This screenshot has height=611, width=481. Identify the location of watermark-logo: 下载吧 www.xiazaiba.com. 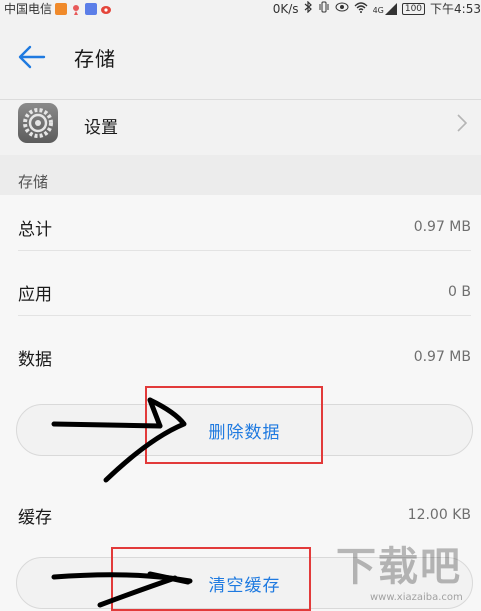
(405, 570).